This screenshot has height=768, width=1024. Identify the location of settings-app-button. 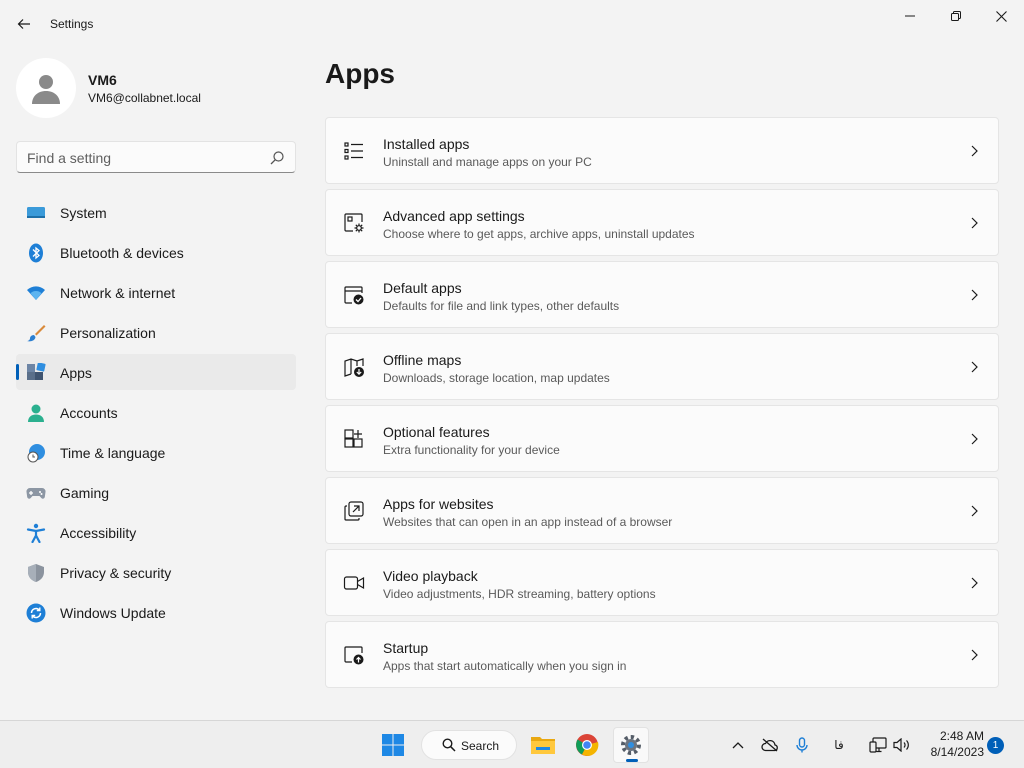
(631, 745).